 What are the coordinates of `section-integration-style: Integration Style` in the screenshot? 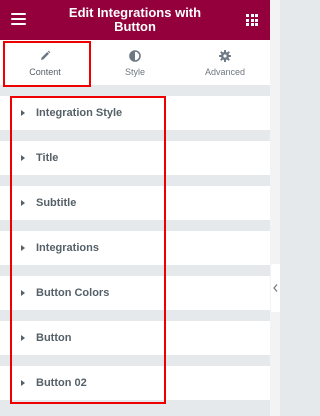 It's located at (135, 113).